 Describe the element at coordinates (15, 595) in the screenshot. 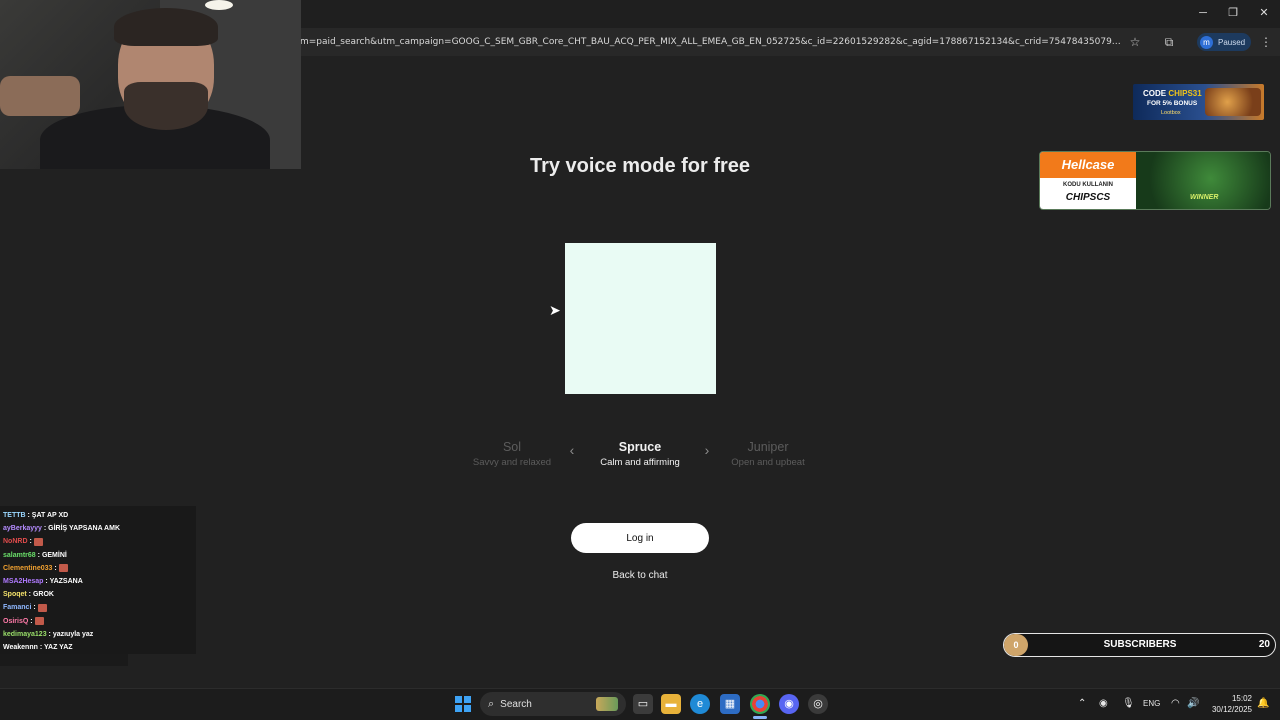

I see `chat-username: Spoqet` at that location.